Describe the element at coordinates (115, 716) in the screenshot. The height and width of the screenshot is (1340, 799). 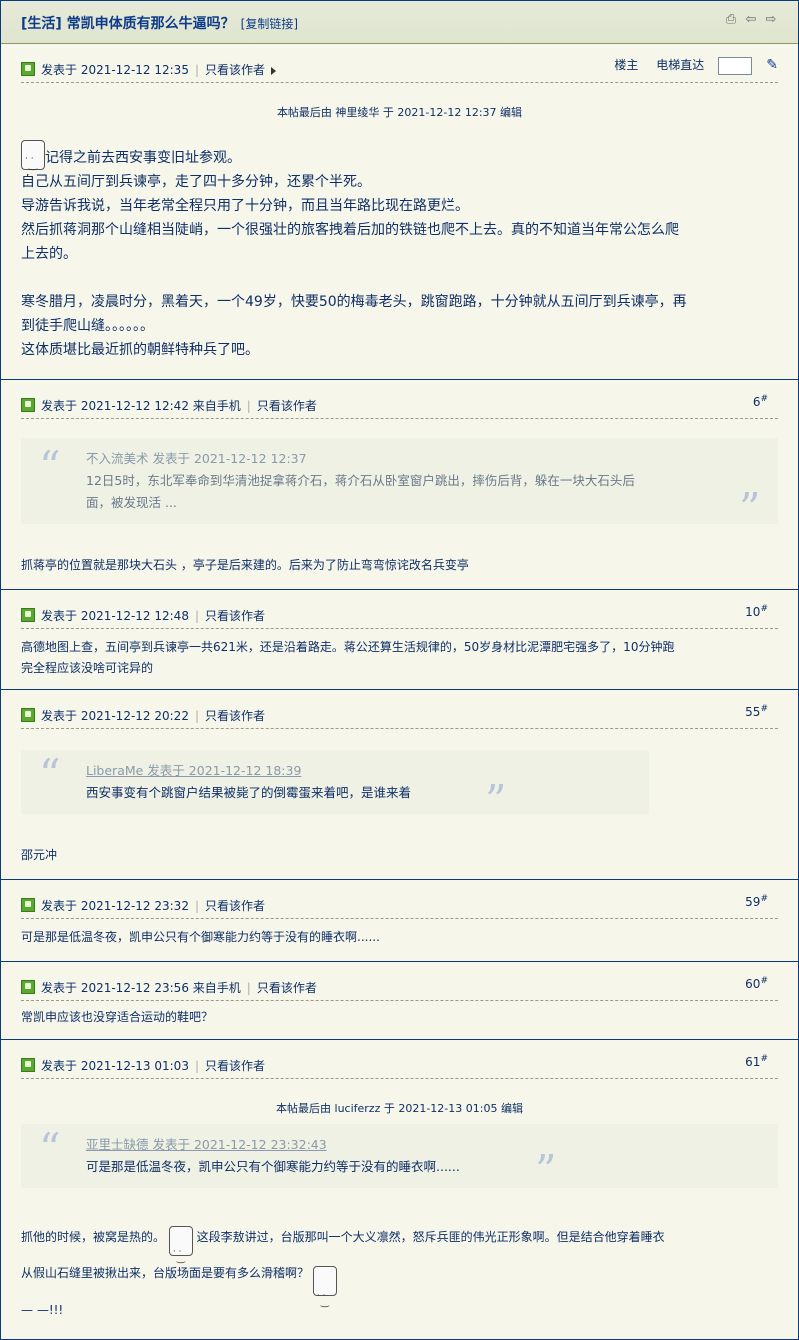
I see `post-time: 发表于 2021-12-12 20:22` at that location.